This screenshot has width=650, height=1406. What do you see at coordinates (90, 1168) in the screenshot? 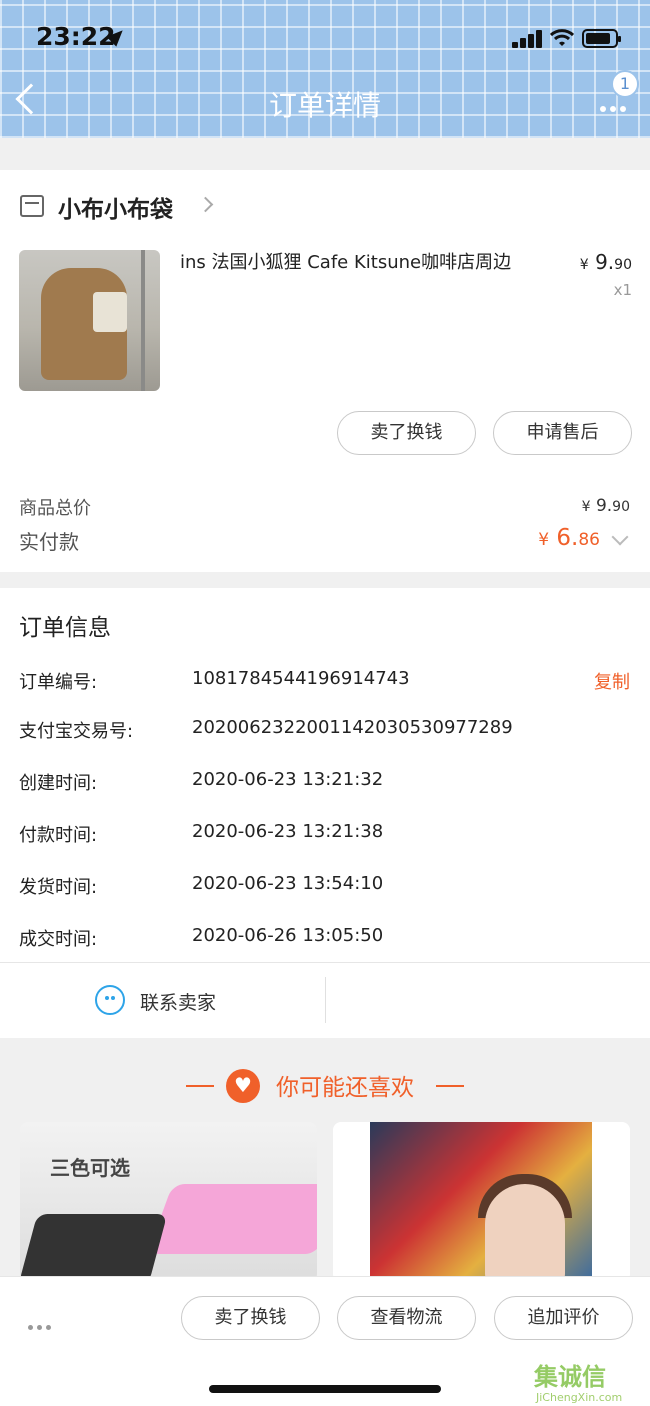
I see `recommend-item-caption: 三色可选` at bounding box center [90, 1168].